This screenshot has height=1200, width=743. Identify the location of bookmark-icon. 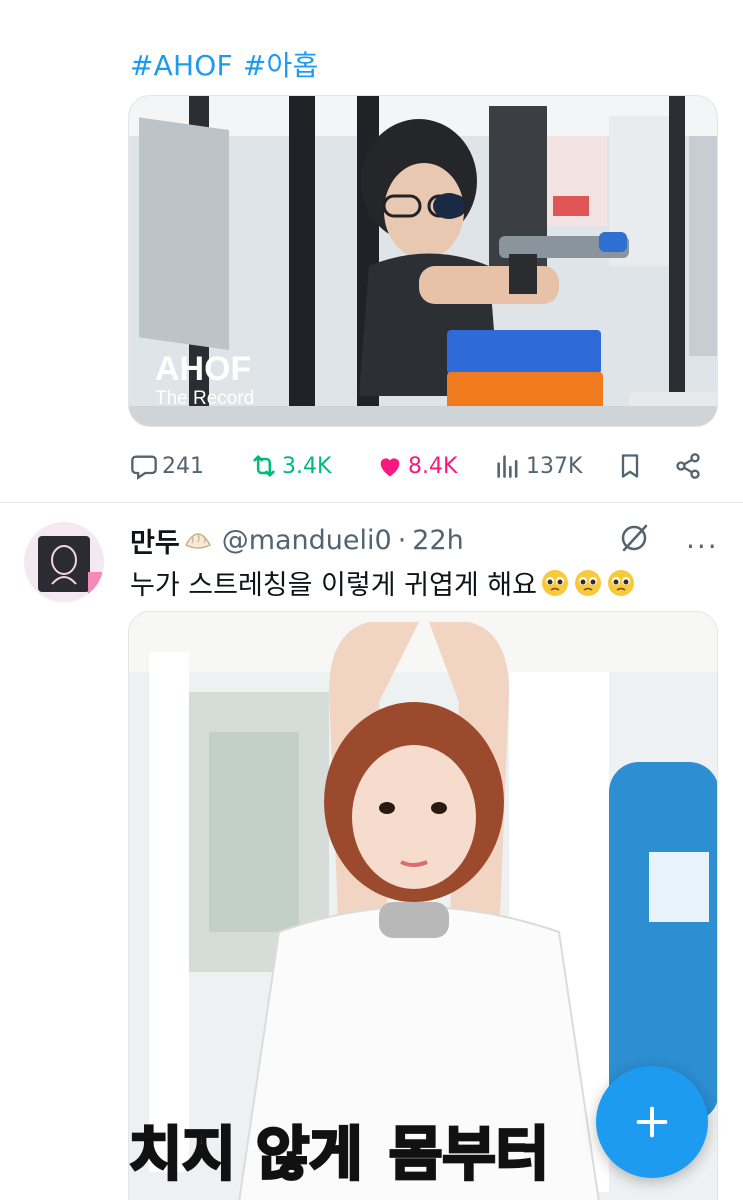
(630, 466).